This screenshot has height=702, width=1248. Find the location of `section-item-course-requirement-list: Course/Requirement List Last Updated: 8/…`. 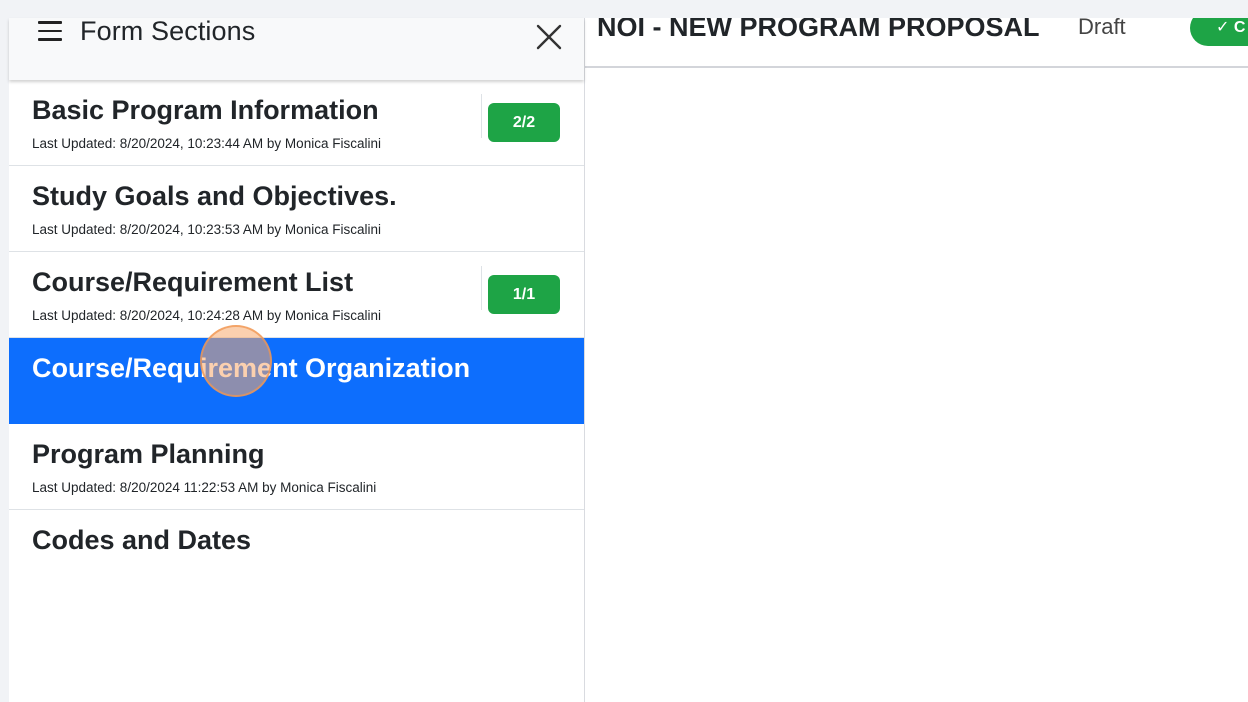

section-item-course-requirement-list: Course/Requirement List Last Updated: 8/… is located at coordinates (296, 295).